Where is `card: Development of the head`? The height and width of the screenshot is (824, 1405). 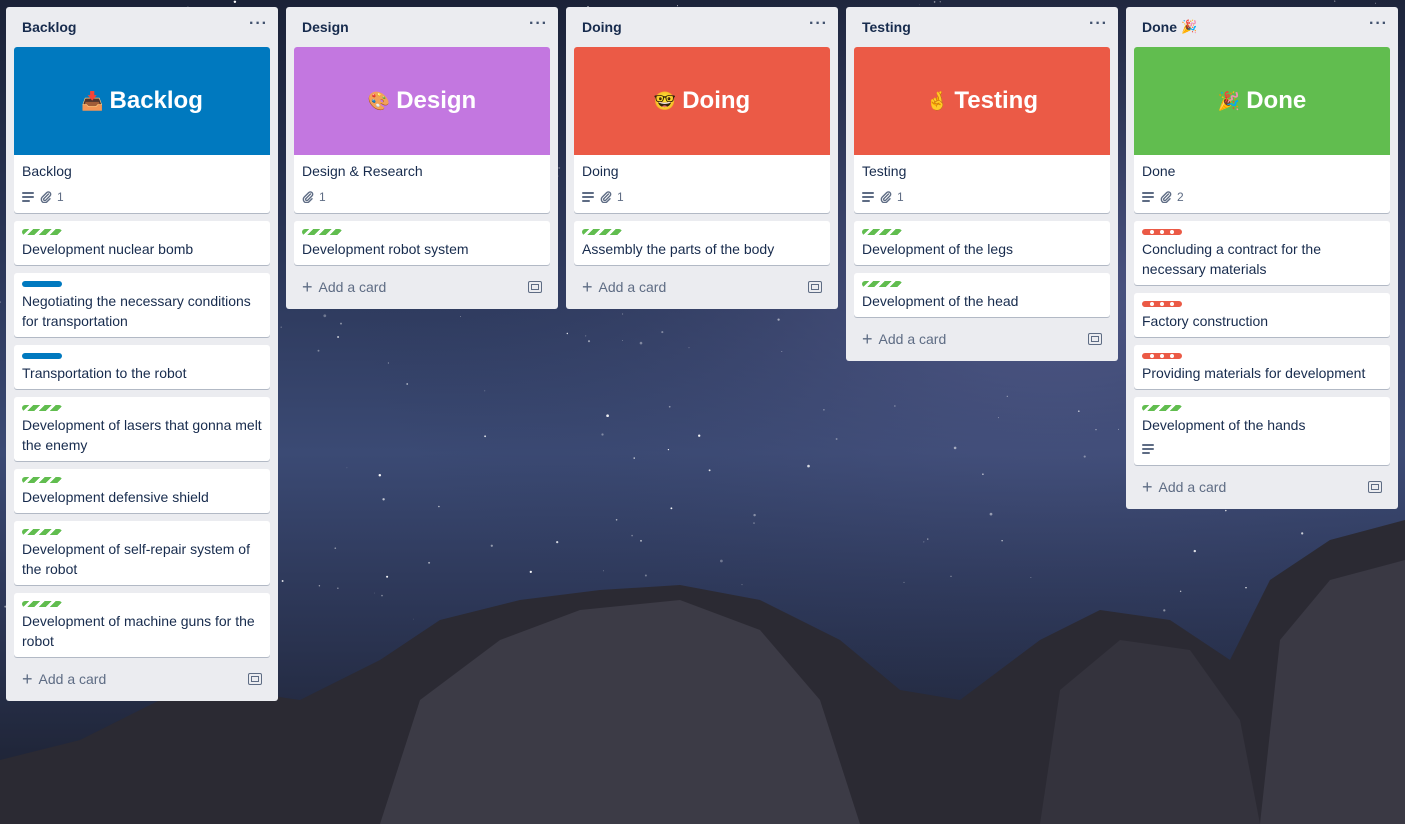
card: Development of the head is located at coordinates (982, 295).